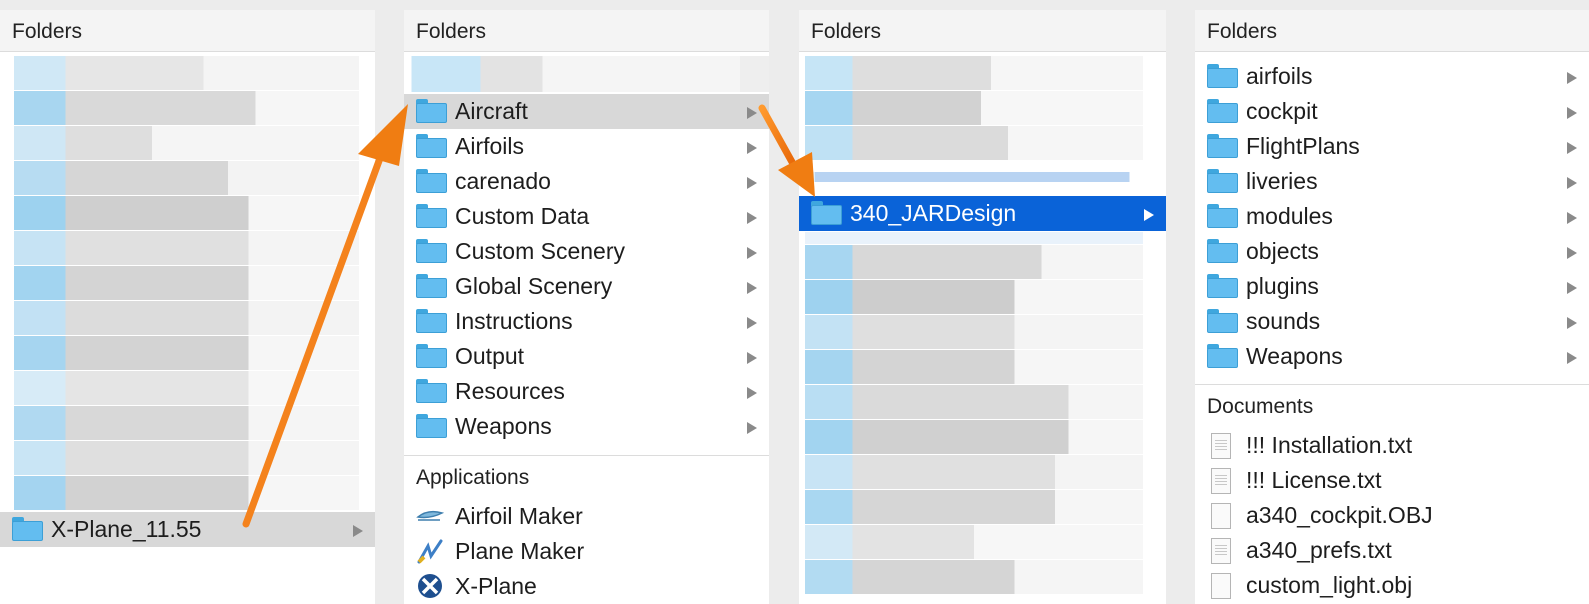  What do you see at coordinates (519, 516) in the screenshot?
I see `item-label: Airfoil Maker` at bounding box center [519, 516].